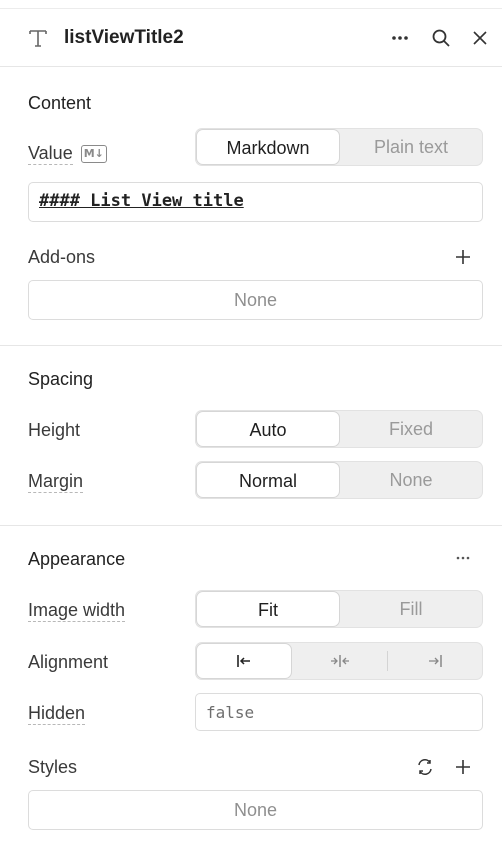 Image resolution: width=502 pixels, height=866 pixels. Describe the element at coordinates (425, 767) in the screenshot. I see `refresh-icon` at that location.